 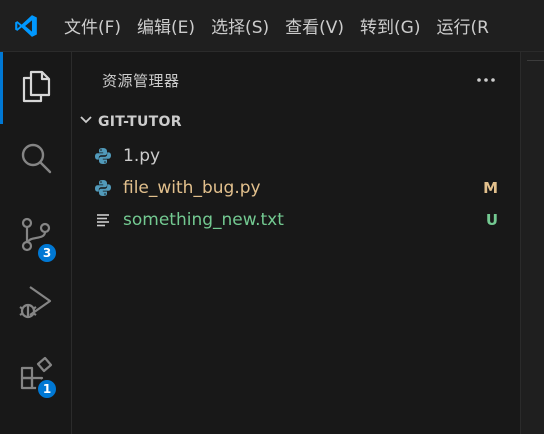 I want to click on title-bar: 文件(F) 编辑(E) 选择(S) 查看(V) 转到(G) 运行(R, so click(x=272, y=26).